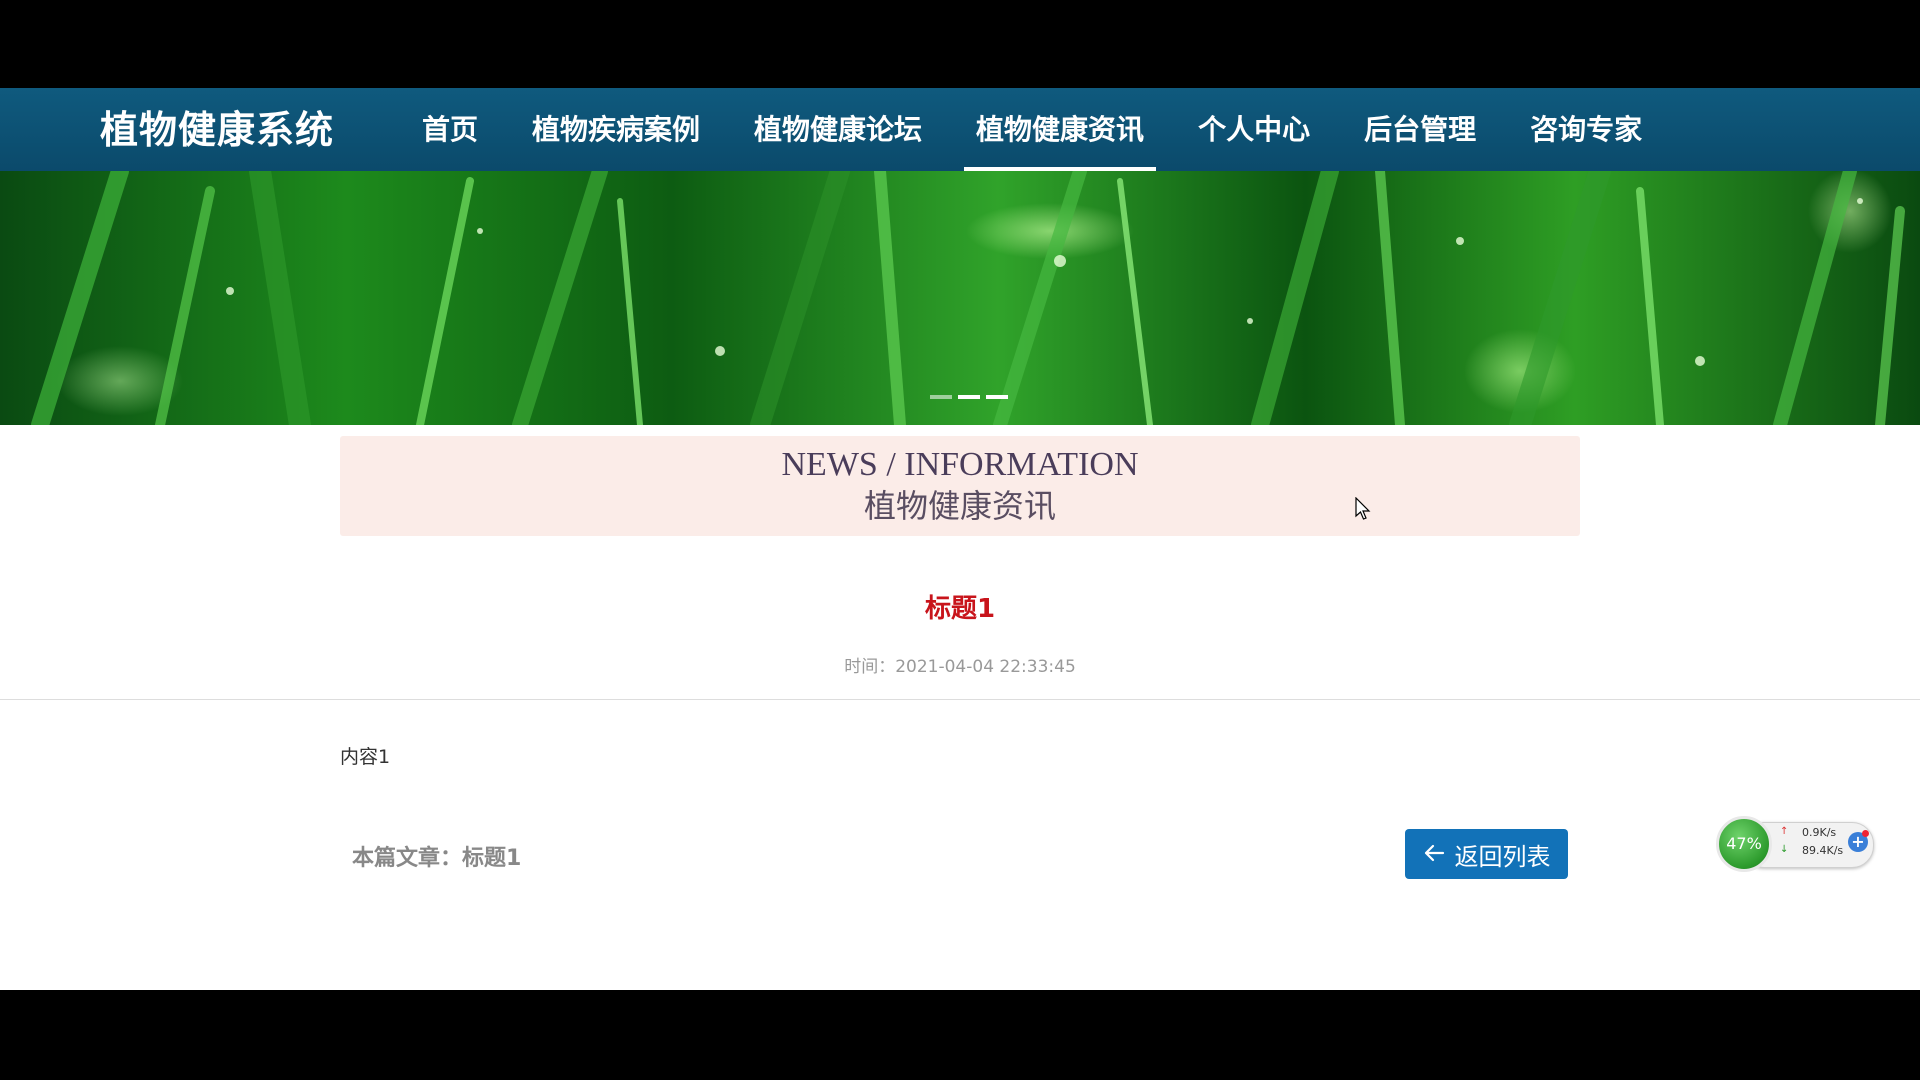 The height and width of the screenshot is (1080, 1920). I want to click on arrow-left-icon, so click(1434, 854).